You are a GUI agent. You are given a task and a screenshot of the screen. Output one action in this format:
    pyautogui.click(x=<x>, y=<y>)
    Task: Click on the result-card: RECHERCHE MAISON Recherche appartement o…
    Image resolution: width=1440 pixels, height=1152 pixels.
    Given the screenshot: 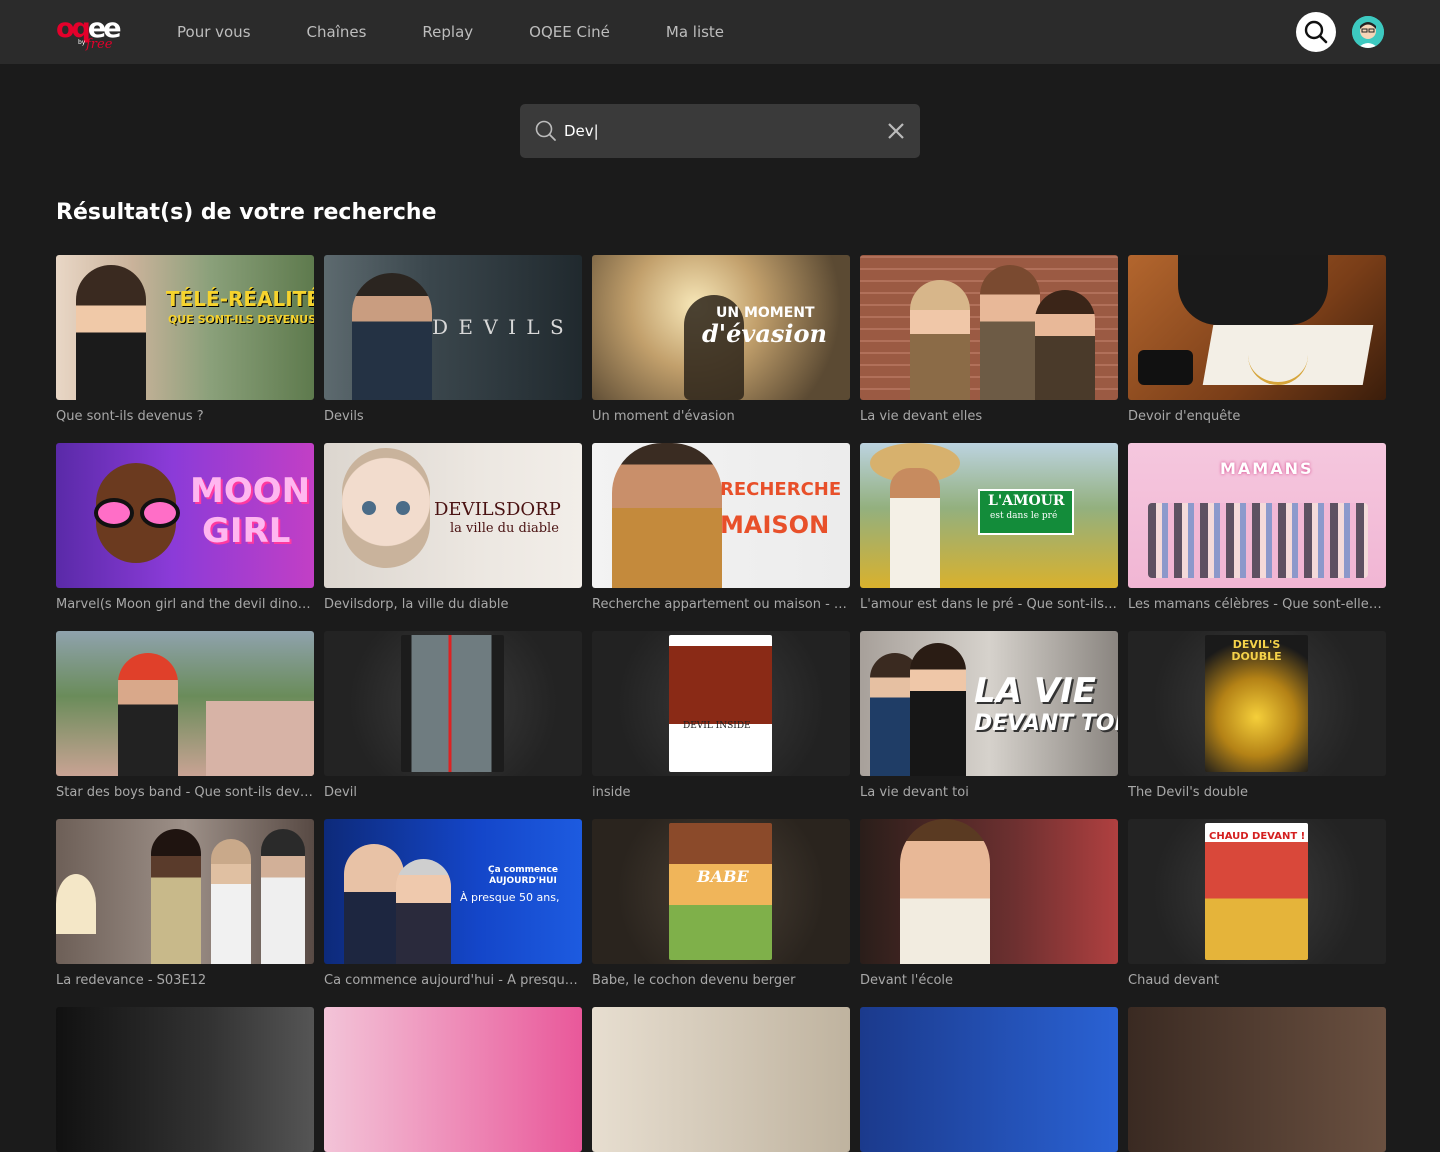 What is the action you would take?
    pyautogui.click(x=721, y=527)
    